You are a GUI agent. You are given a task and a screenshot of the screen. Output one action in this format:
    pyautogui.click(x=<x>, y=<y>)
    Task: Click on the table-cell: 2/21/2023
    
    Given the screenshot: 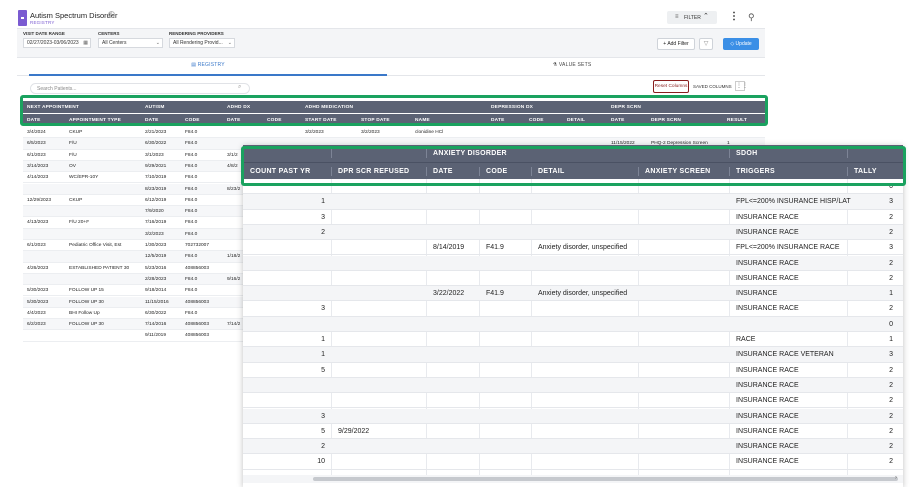 What is the action you would take?
    pyautogui.click(x=156, y=132)
    